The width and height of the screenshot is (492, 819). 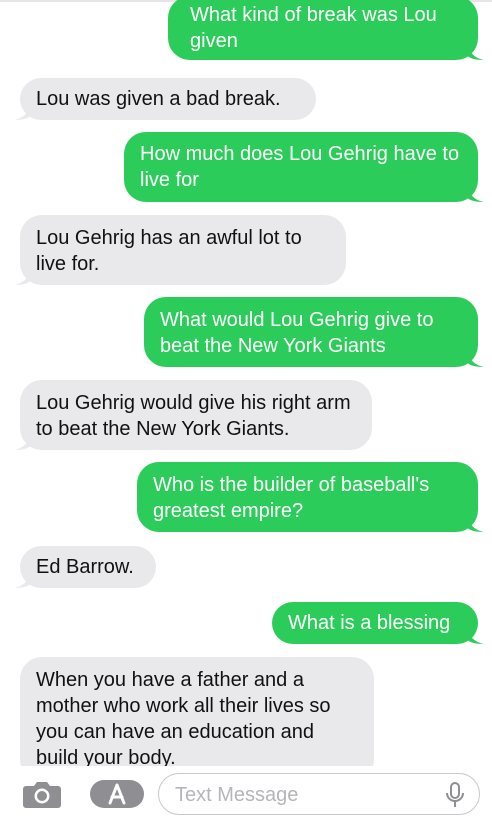 I want to click on message-bubble-incoming: Ed Barrow., so click(x=85, y=567).